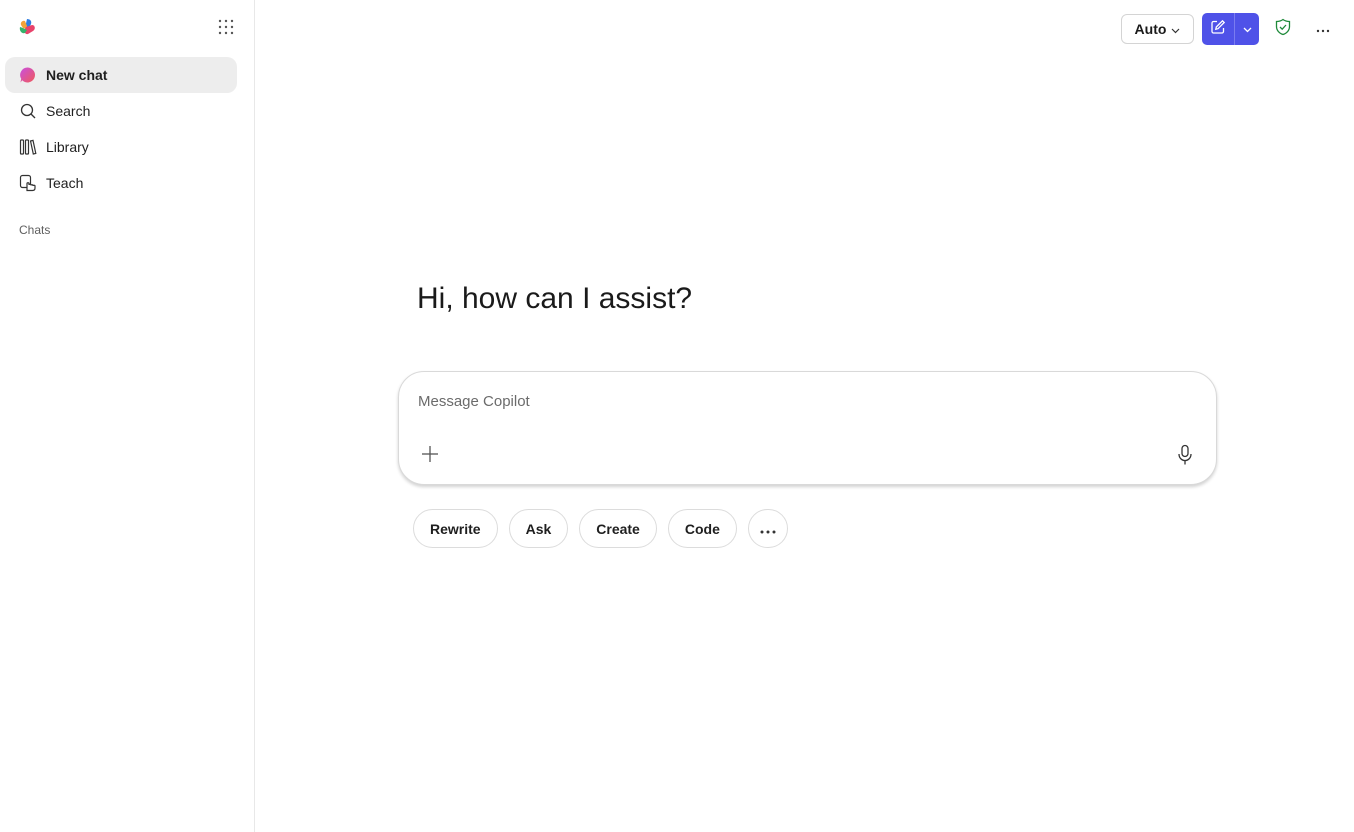 Image resolution: width=1354 pixels, height=832 pixels. I want to click on new-chat-split-button, so click(1230, 29).